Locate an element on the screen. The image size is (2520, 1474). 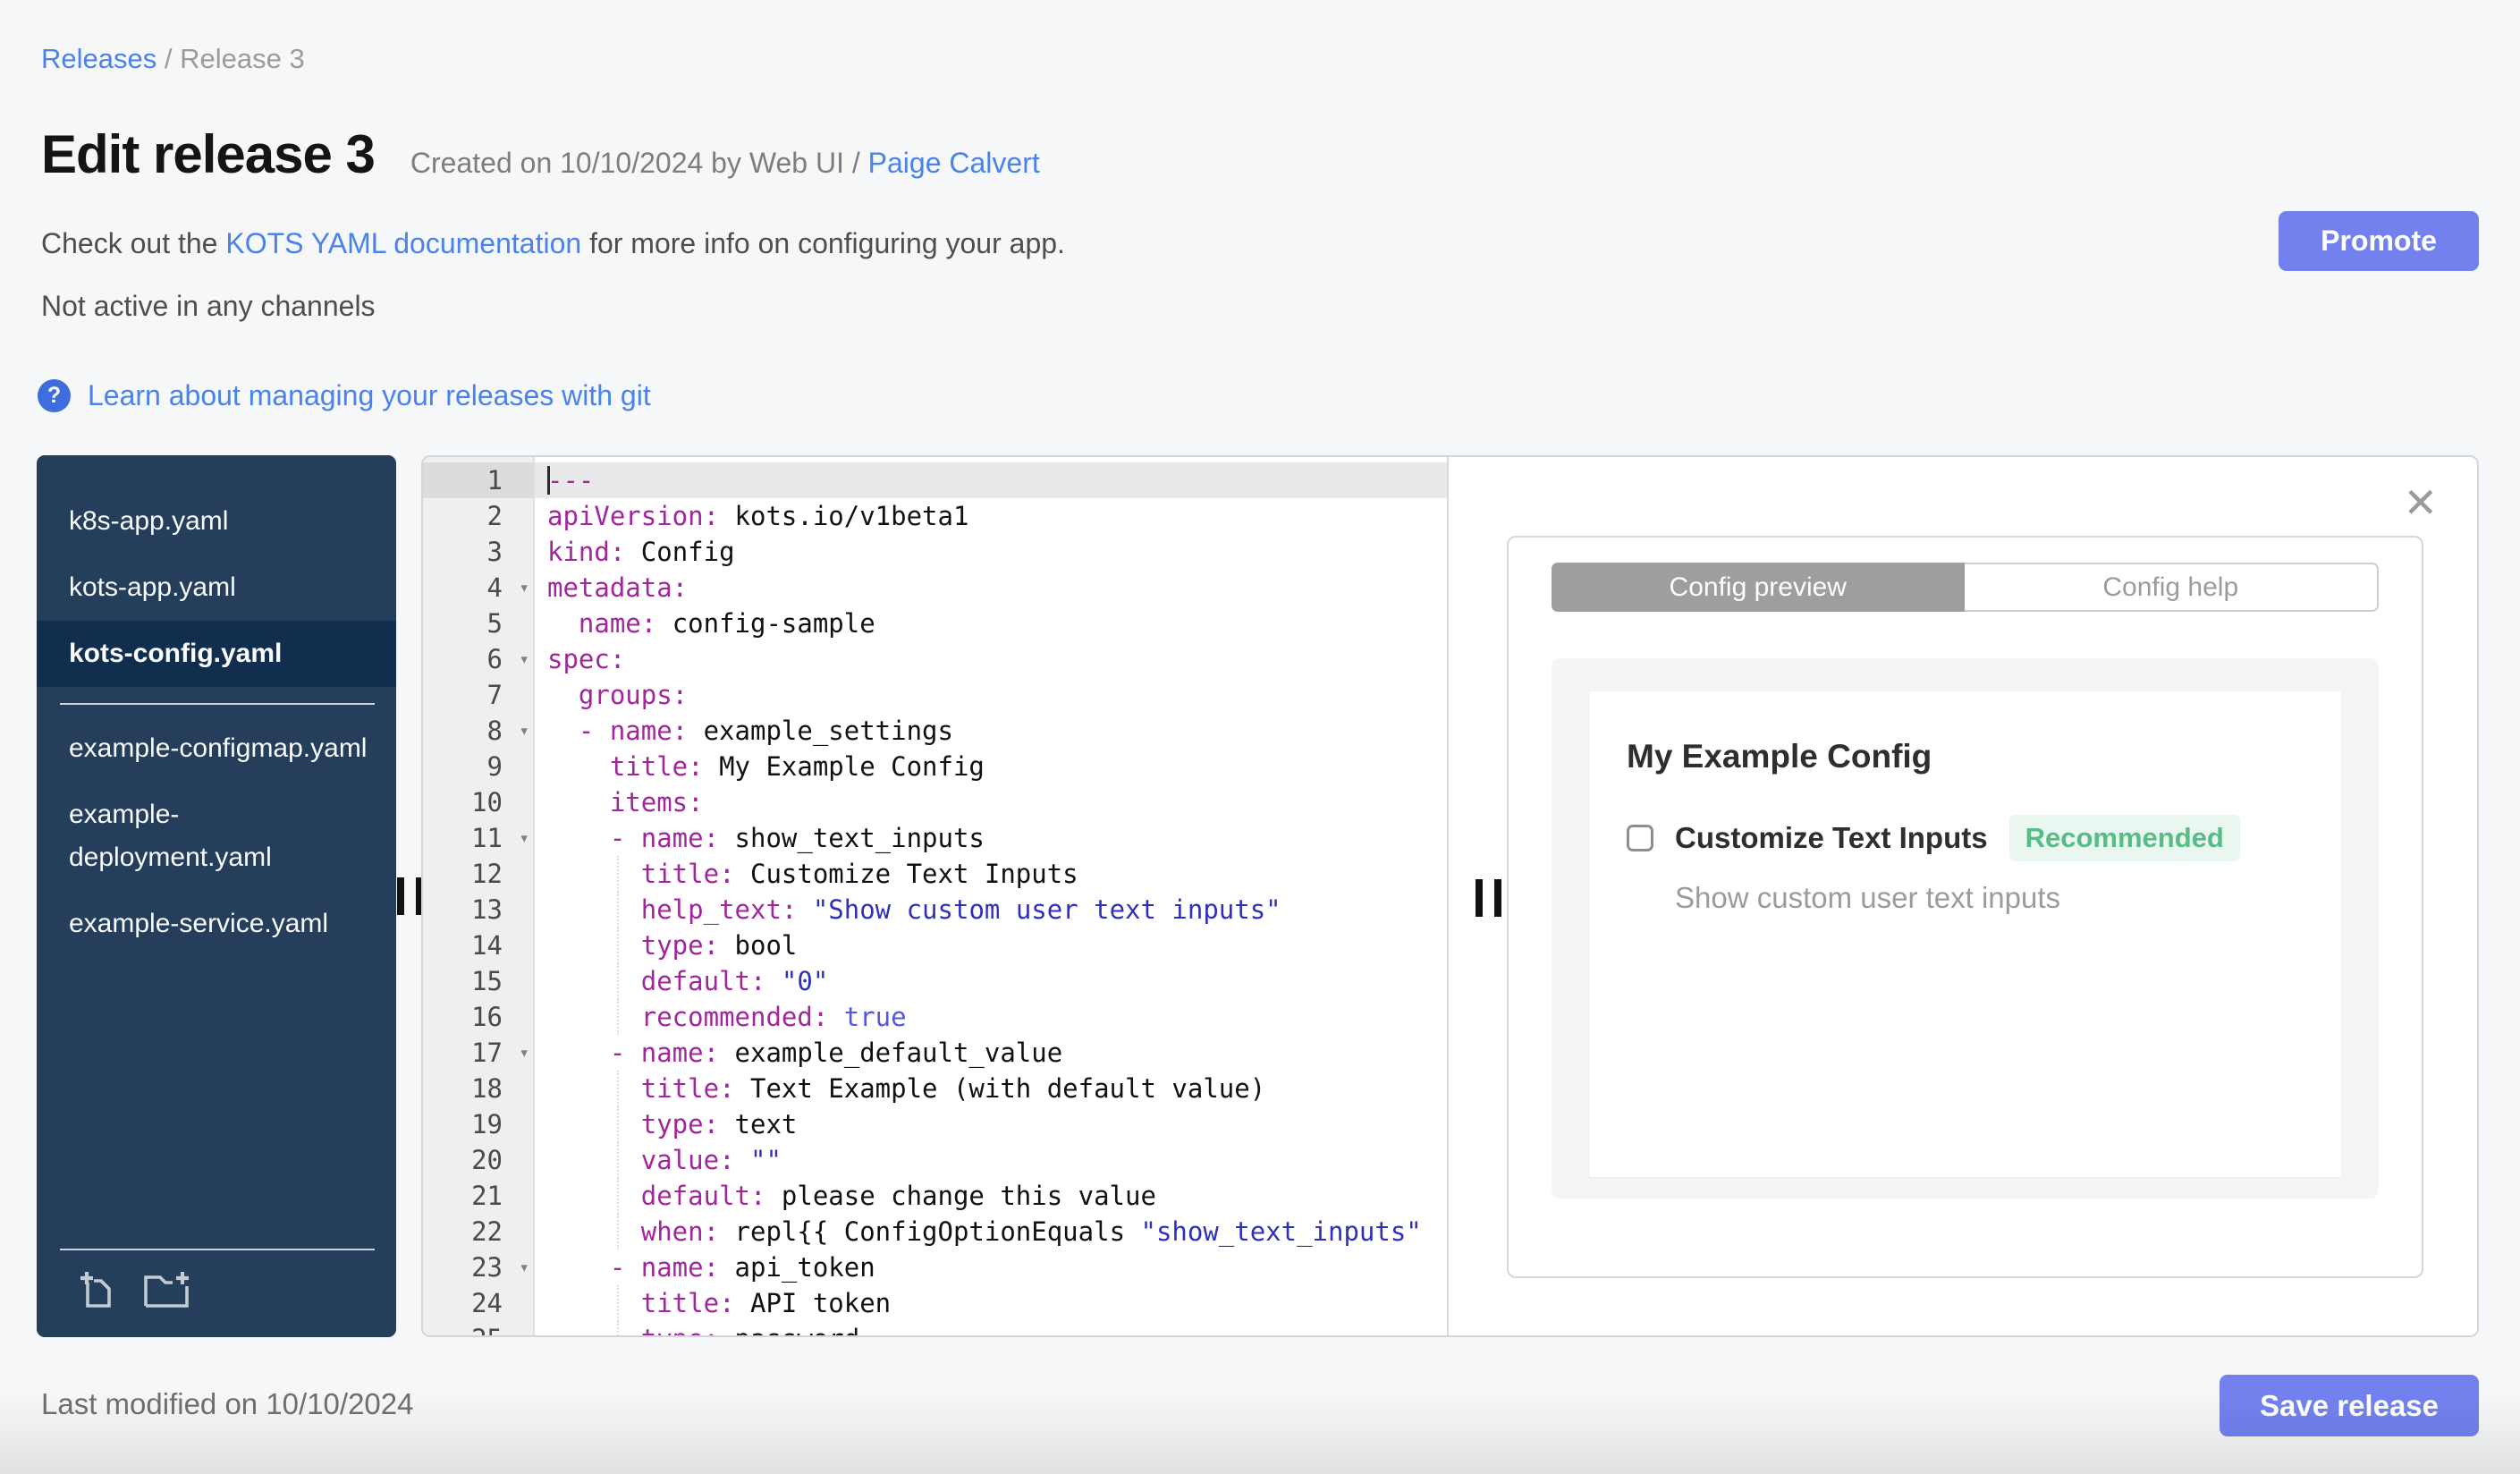
tab-config-help: Config help is located at coordinates (2171, 587).